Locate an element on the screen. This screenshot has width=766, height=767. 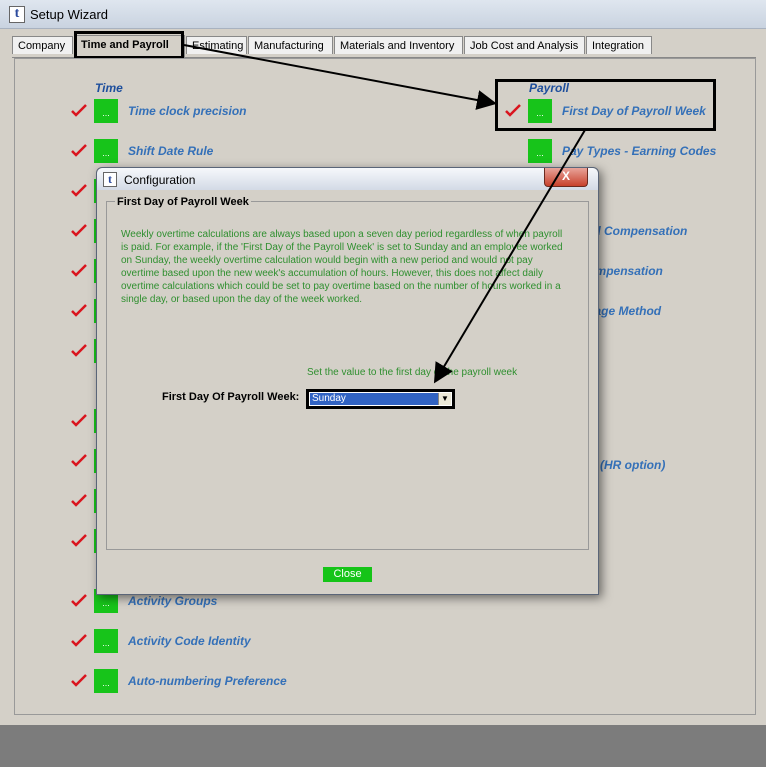
time-item-label: Activity Groups is located at coordinates (172, 601).